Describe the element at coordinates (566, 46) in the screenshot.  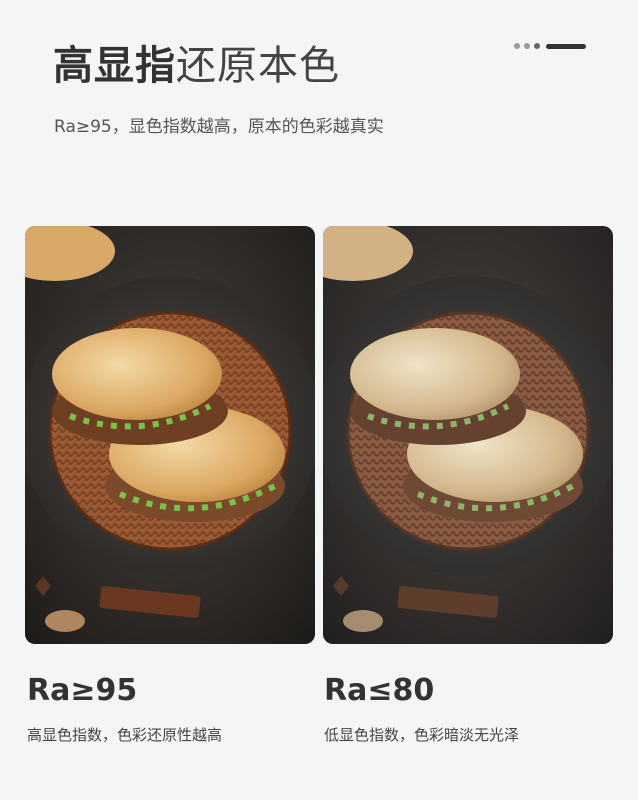
I see `page-dot-active` at that location.